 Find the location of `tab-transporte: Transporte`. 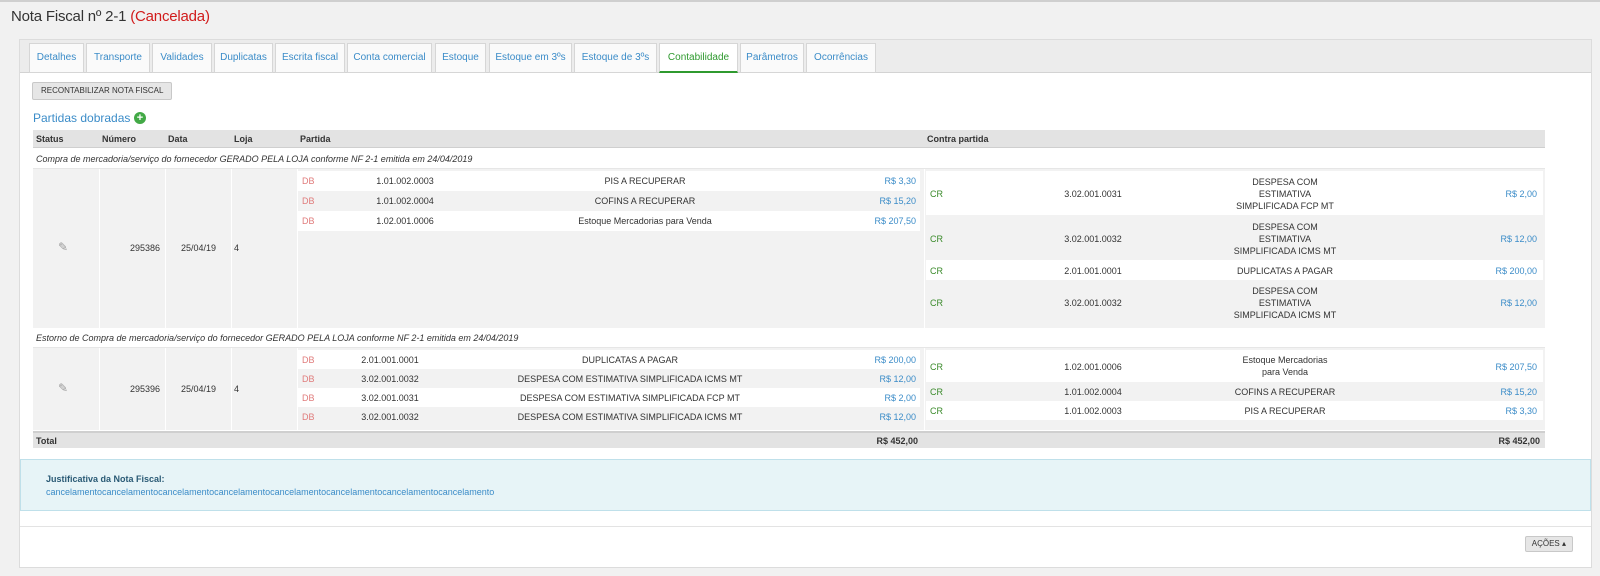

tab-transporte: Transporte is located at coordinates (118, 58).